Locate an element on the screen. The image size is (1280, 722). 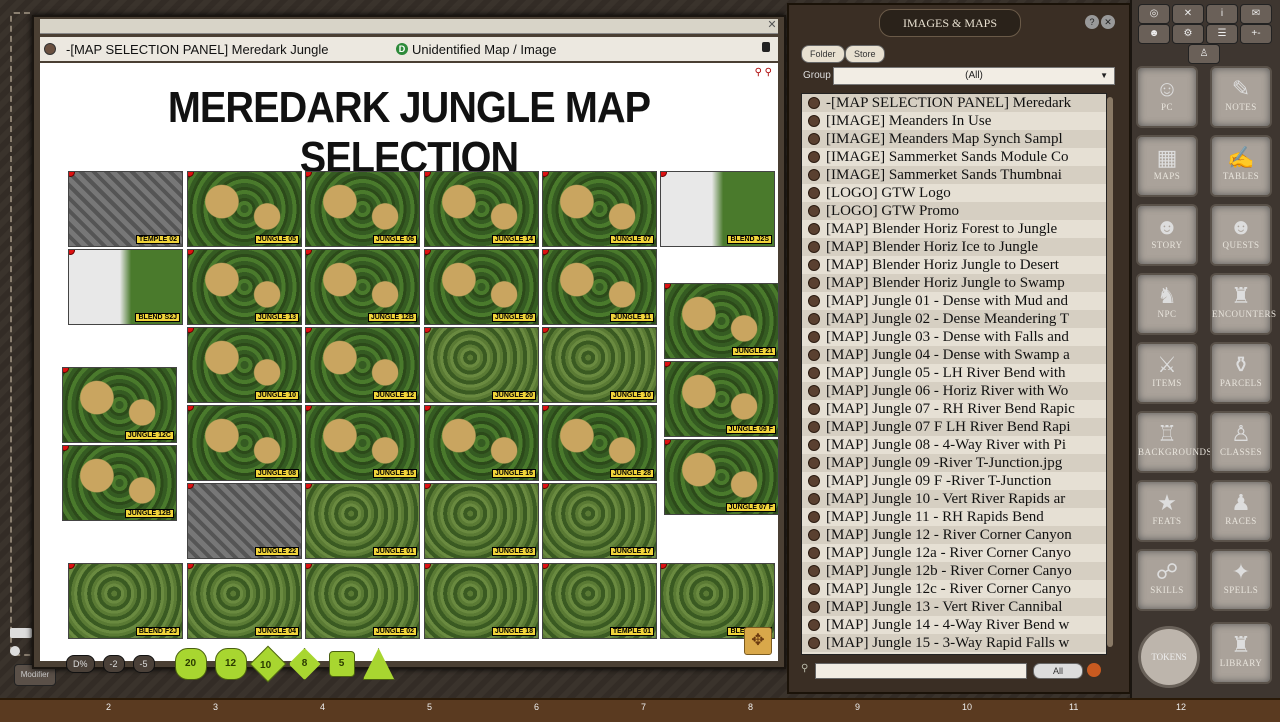
identified-status-icon: D is located at coordinates (402, 49).